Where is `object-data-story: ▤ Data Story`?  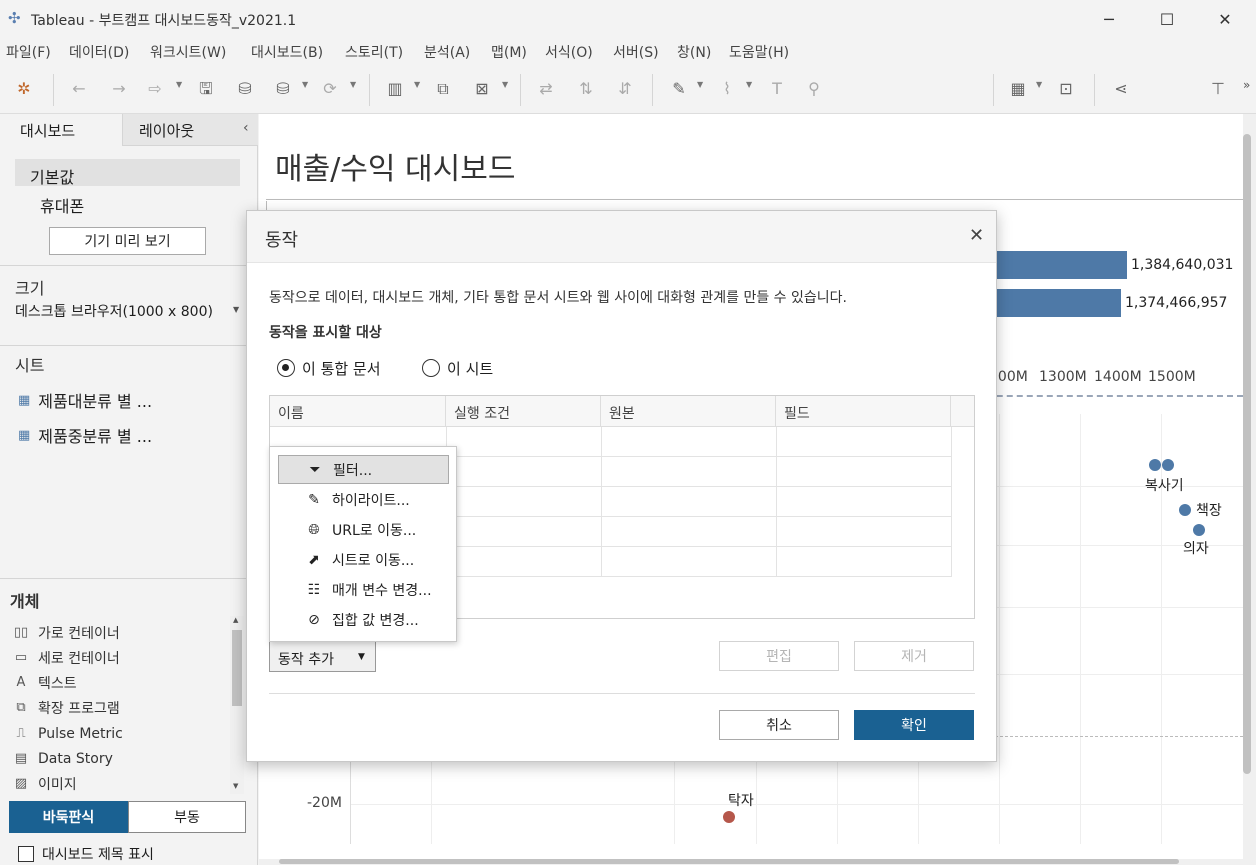
object-data-story: ▤ Data Story is located at coordinates (62, 758).